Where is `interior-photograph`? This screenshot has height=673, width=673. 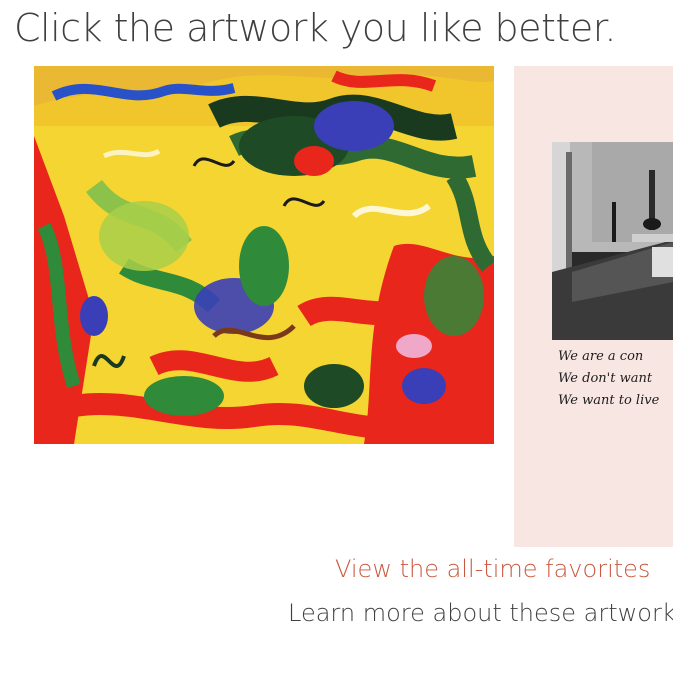
interior-photograph is located at coordinates (612, 241).